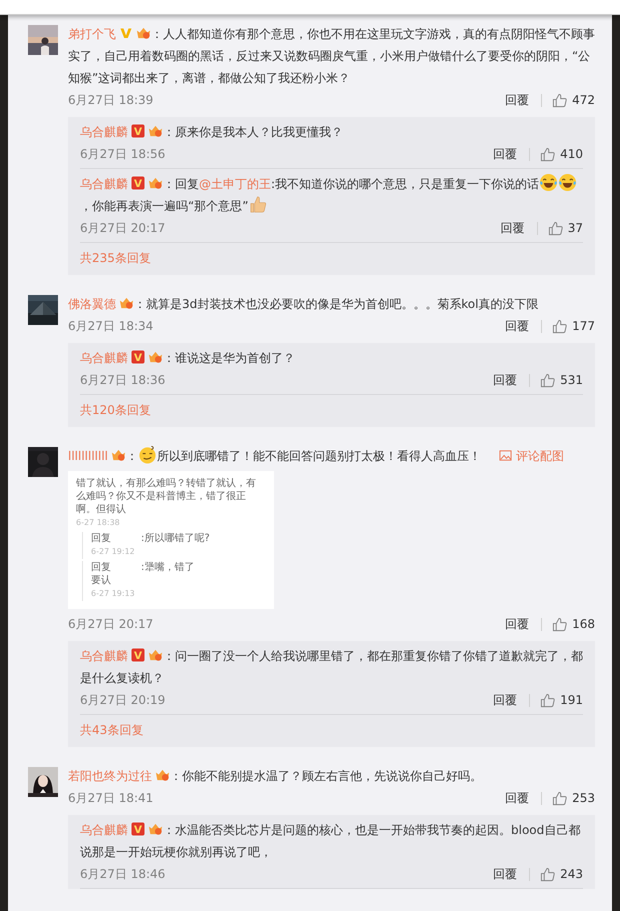 The width and height of the screenshot is (620, 911). What do you see at coordinates (161, 496) in the screenshot?
I see `screenshot-text: 么难吗？你又不是科普博主，错了很正` at bounding box center [161, 496].